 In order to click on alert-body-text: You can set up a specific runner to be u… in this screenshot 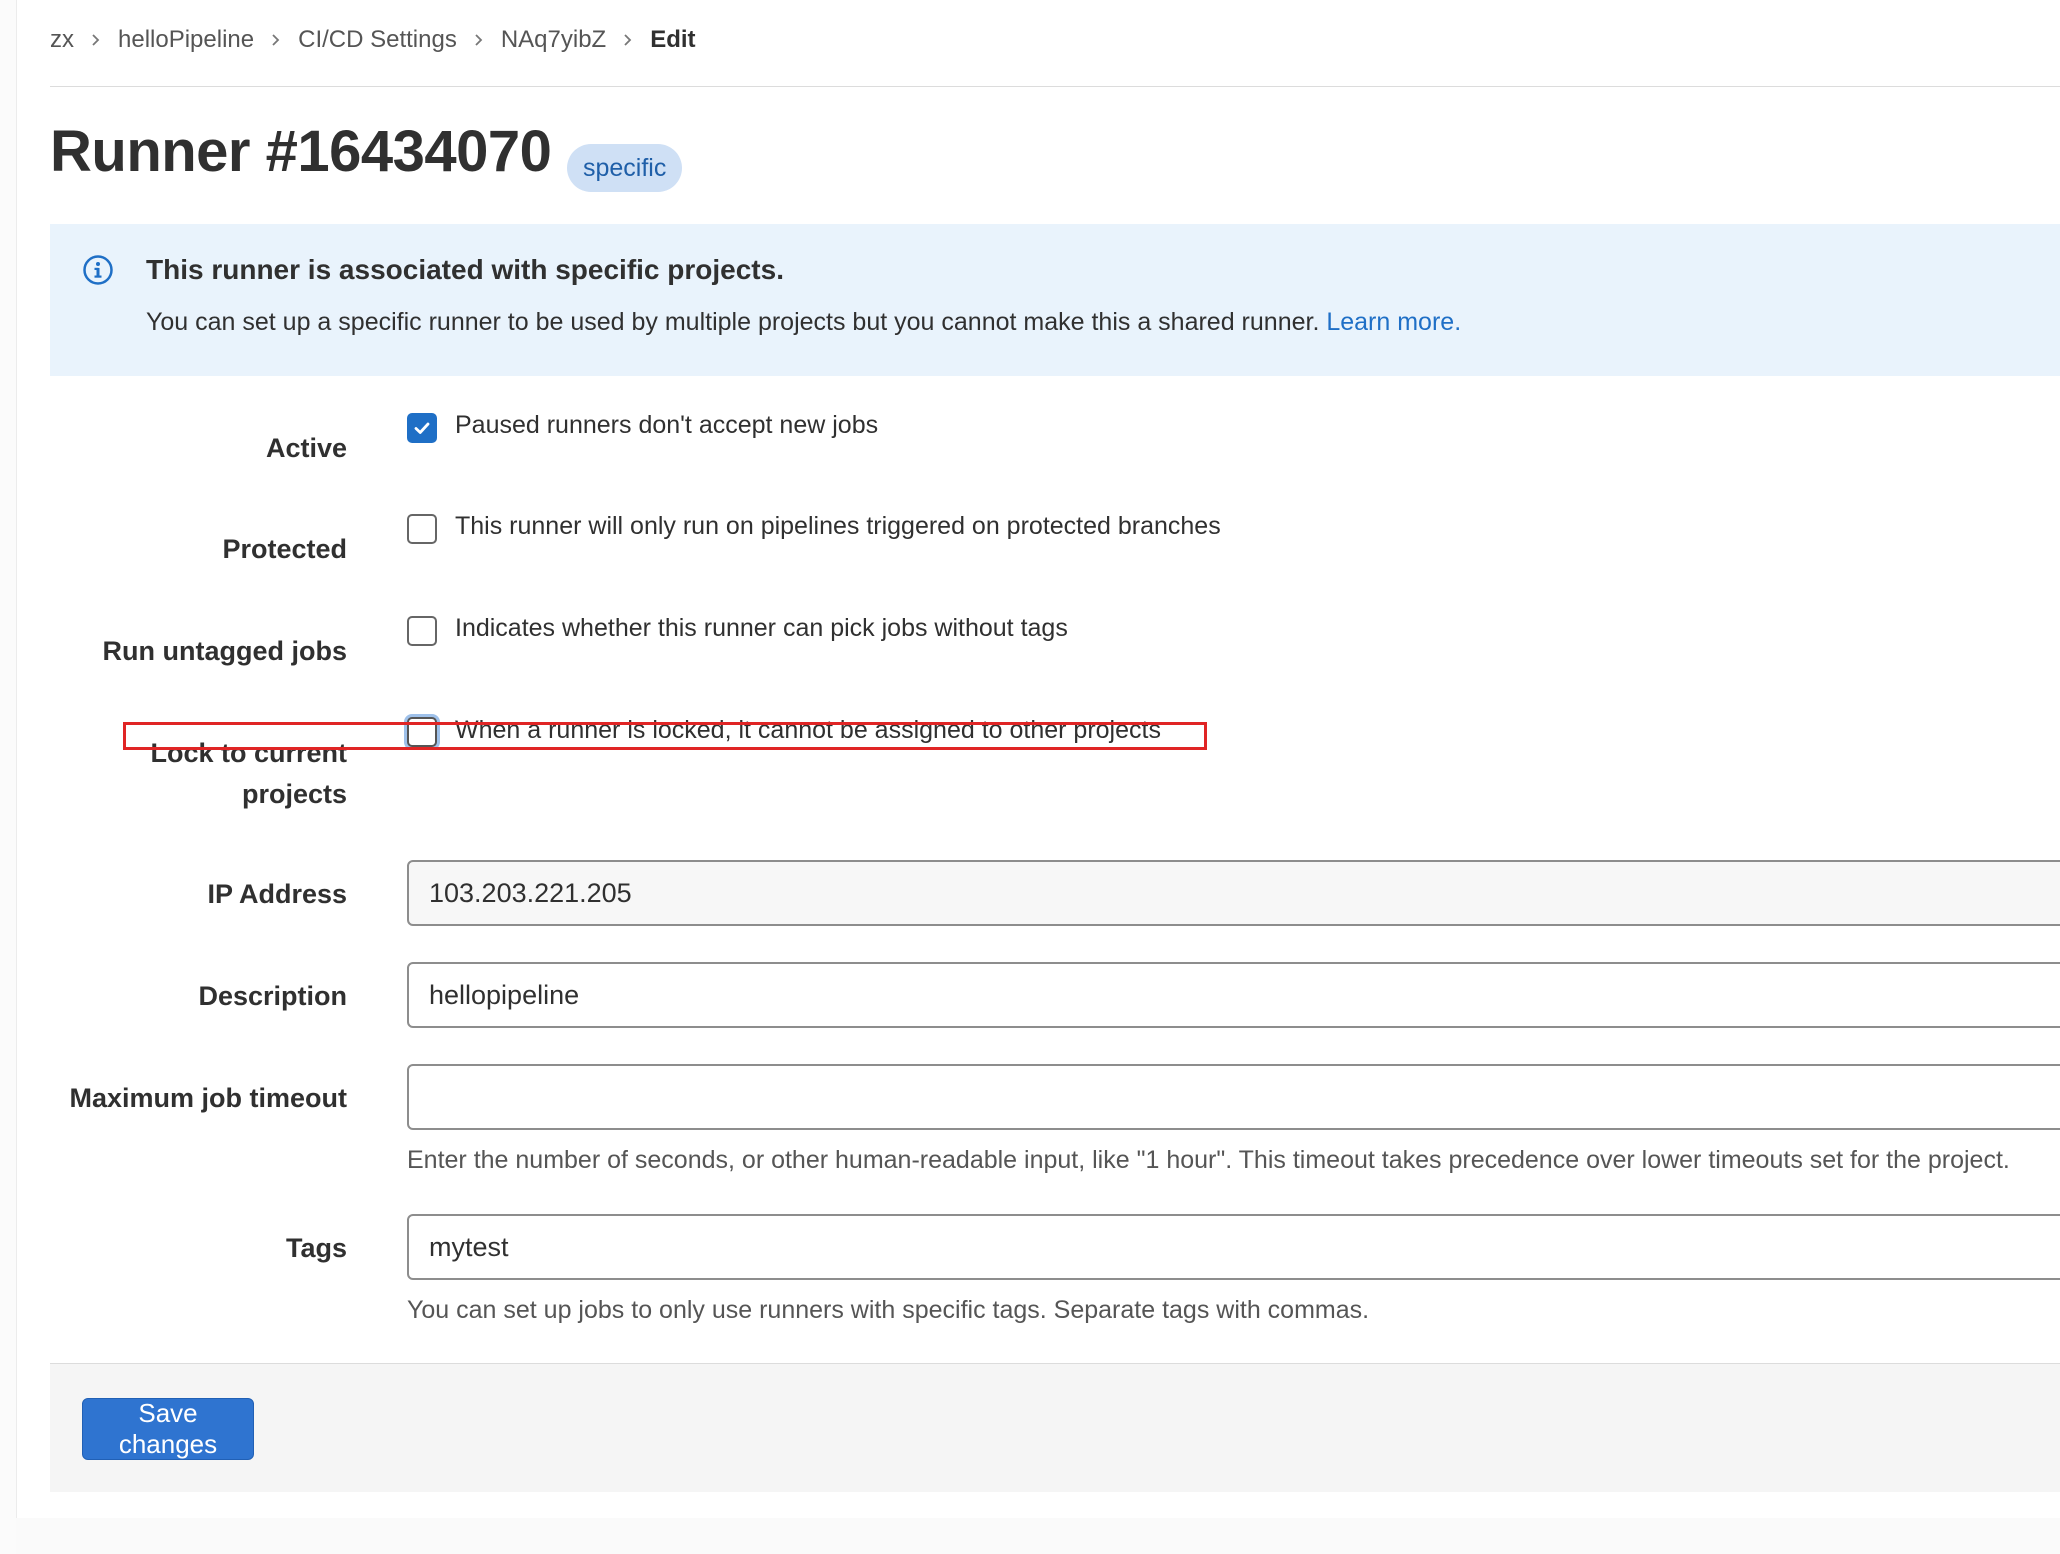, I will do `click(733, 322)`.